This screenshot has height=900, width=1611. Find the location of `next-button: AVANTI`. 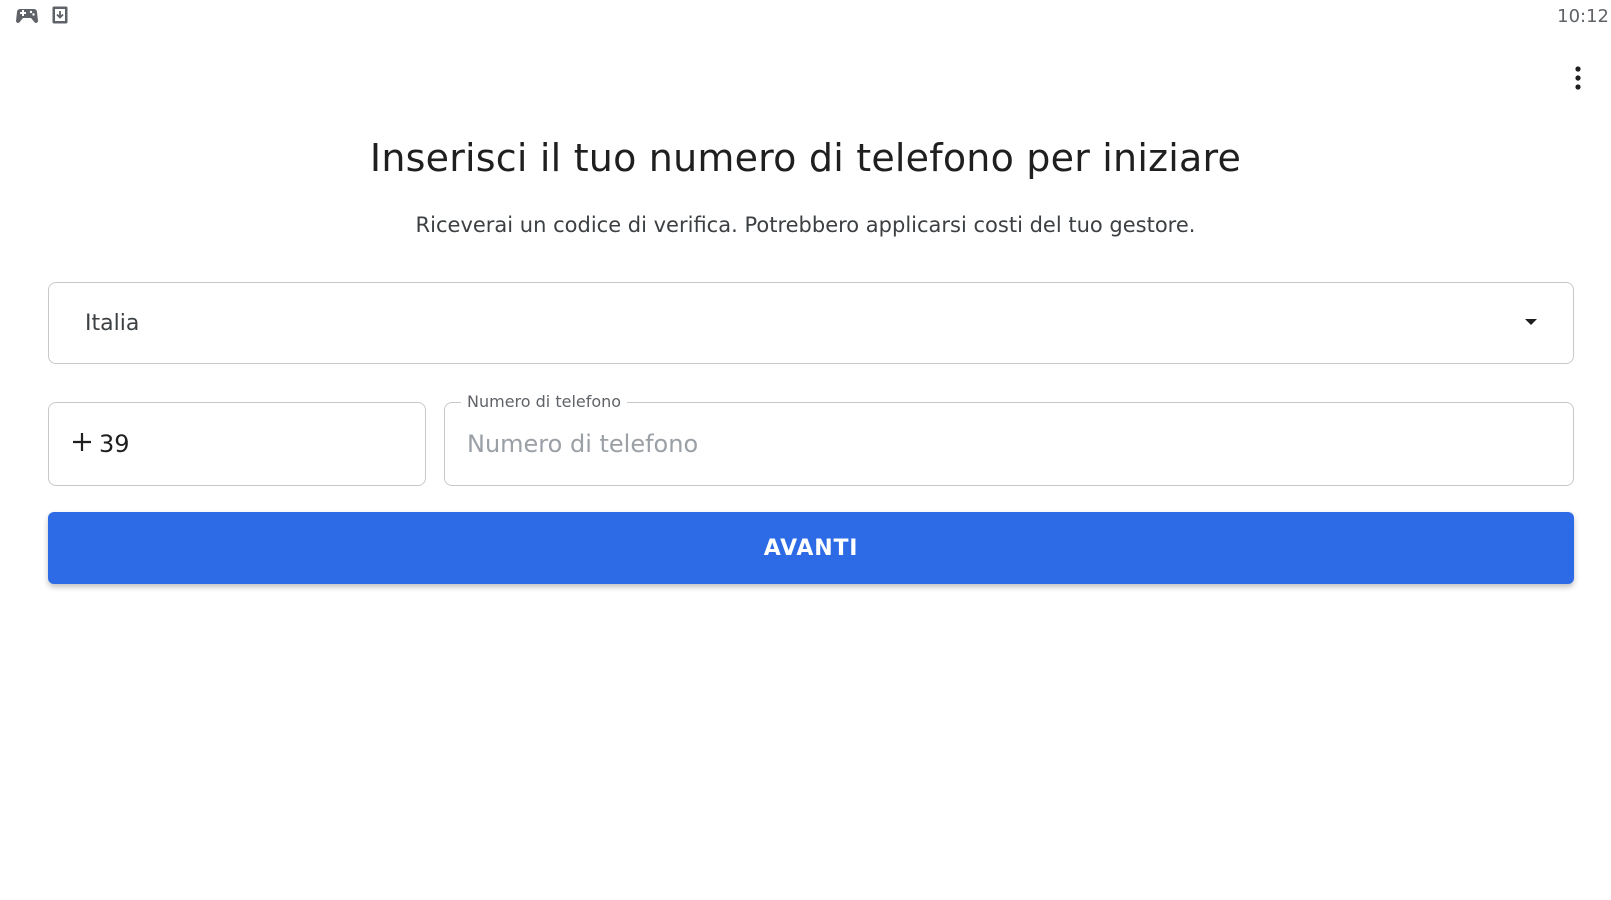

next-button: AVANTI is located at coordinates (811, 548).